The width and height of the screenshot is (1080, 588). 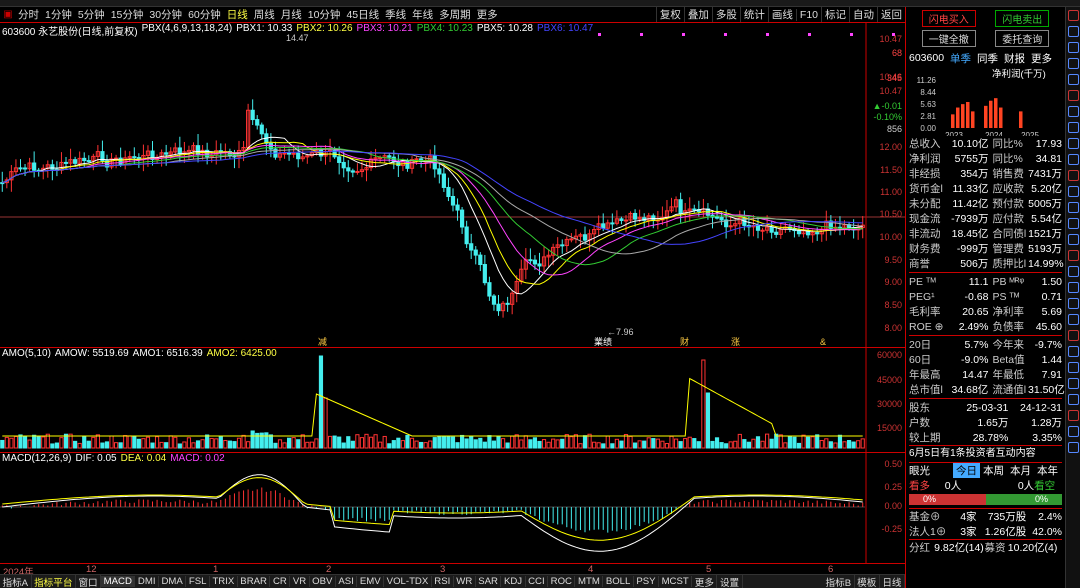 What do you see at coordinates (966, 470) in the screenshot?
I see `eye-tab-0: 今日` at bounding box center [966, 470].